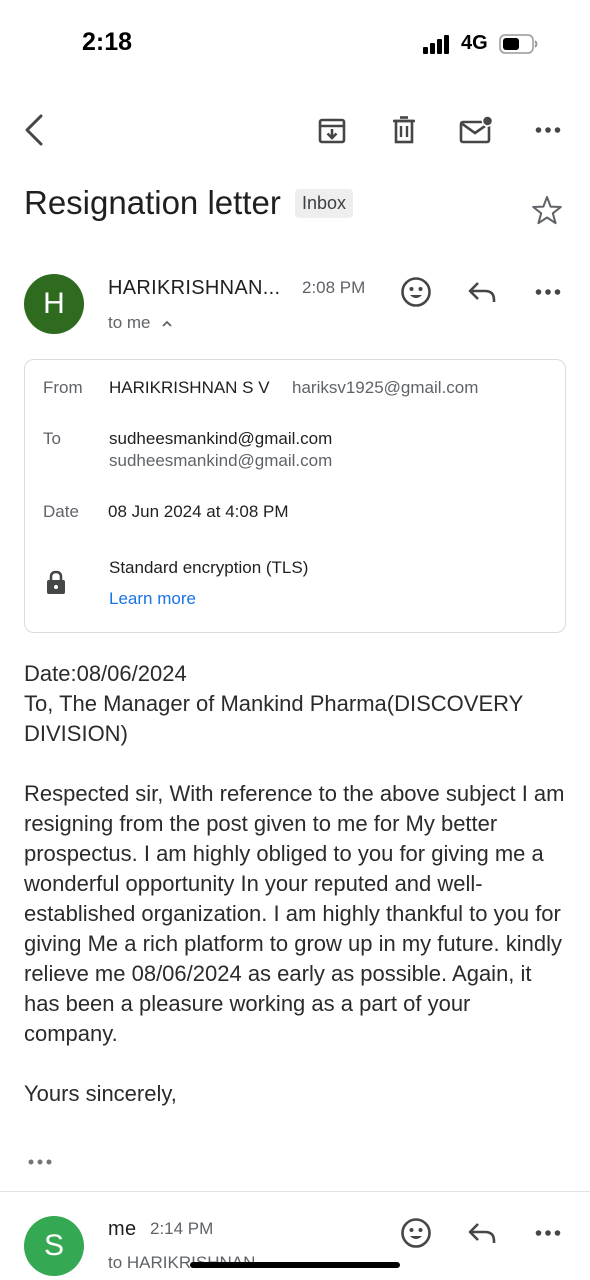  What do you see at coordinates (34, 130) in the screenshot?
I see `back-arrow-icon` at bounding box center [34, 130].